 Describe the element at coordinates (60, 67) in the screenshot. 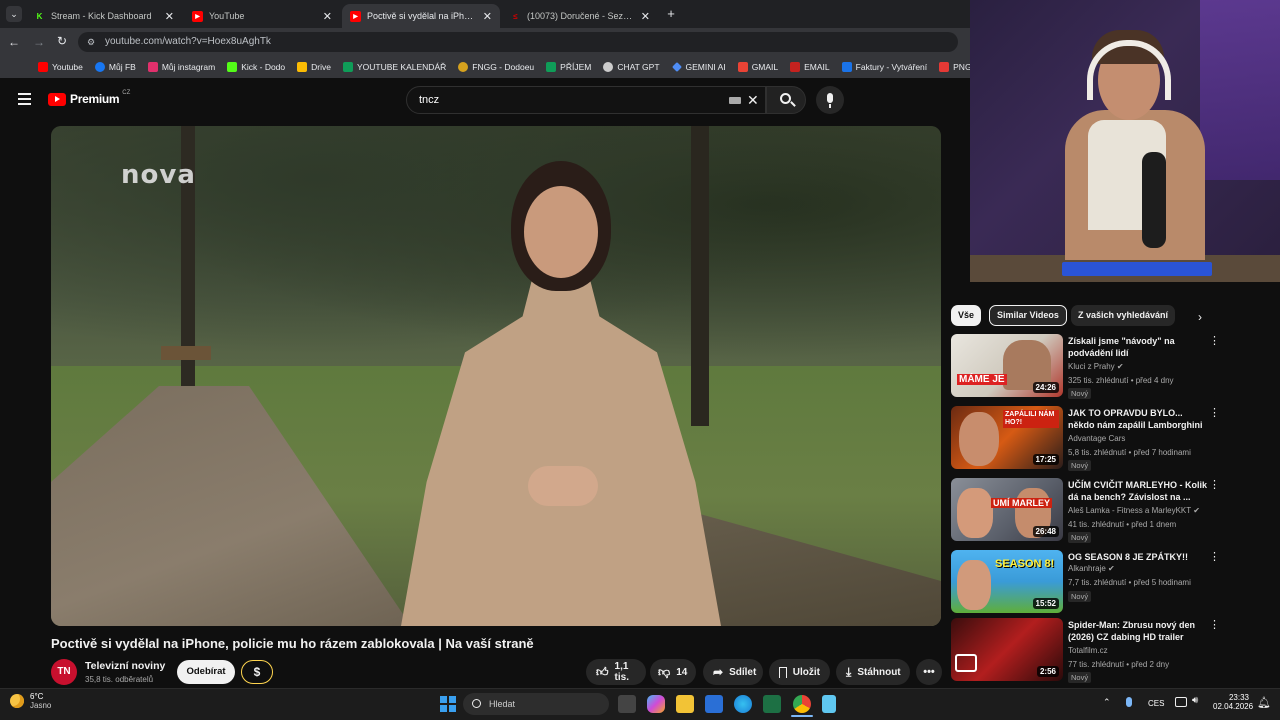

I see `bookmark-youtube: Youtube` at that location.